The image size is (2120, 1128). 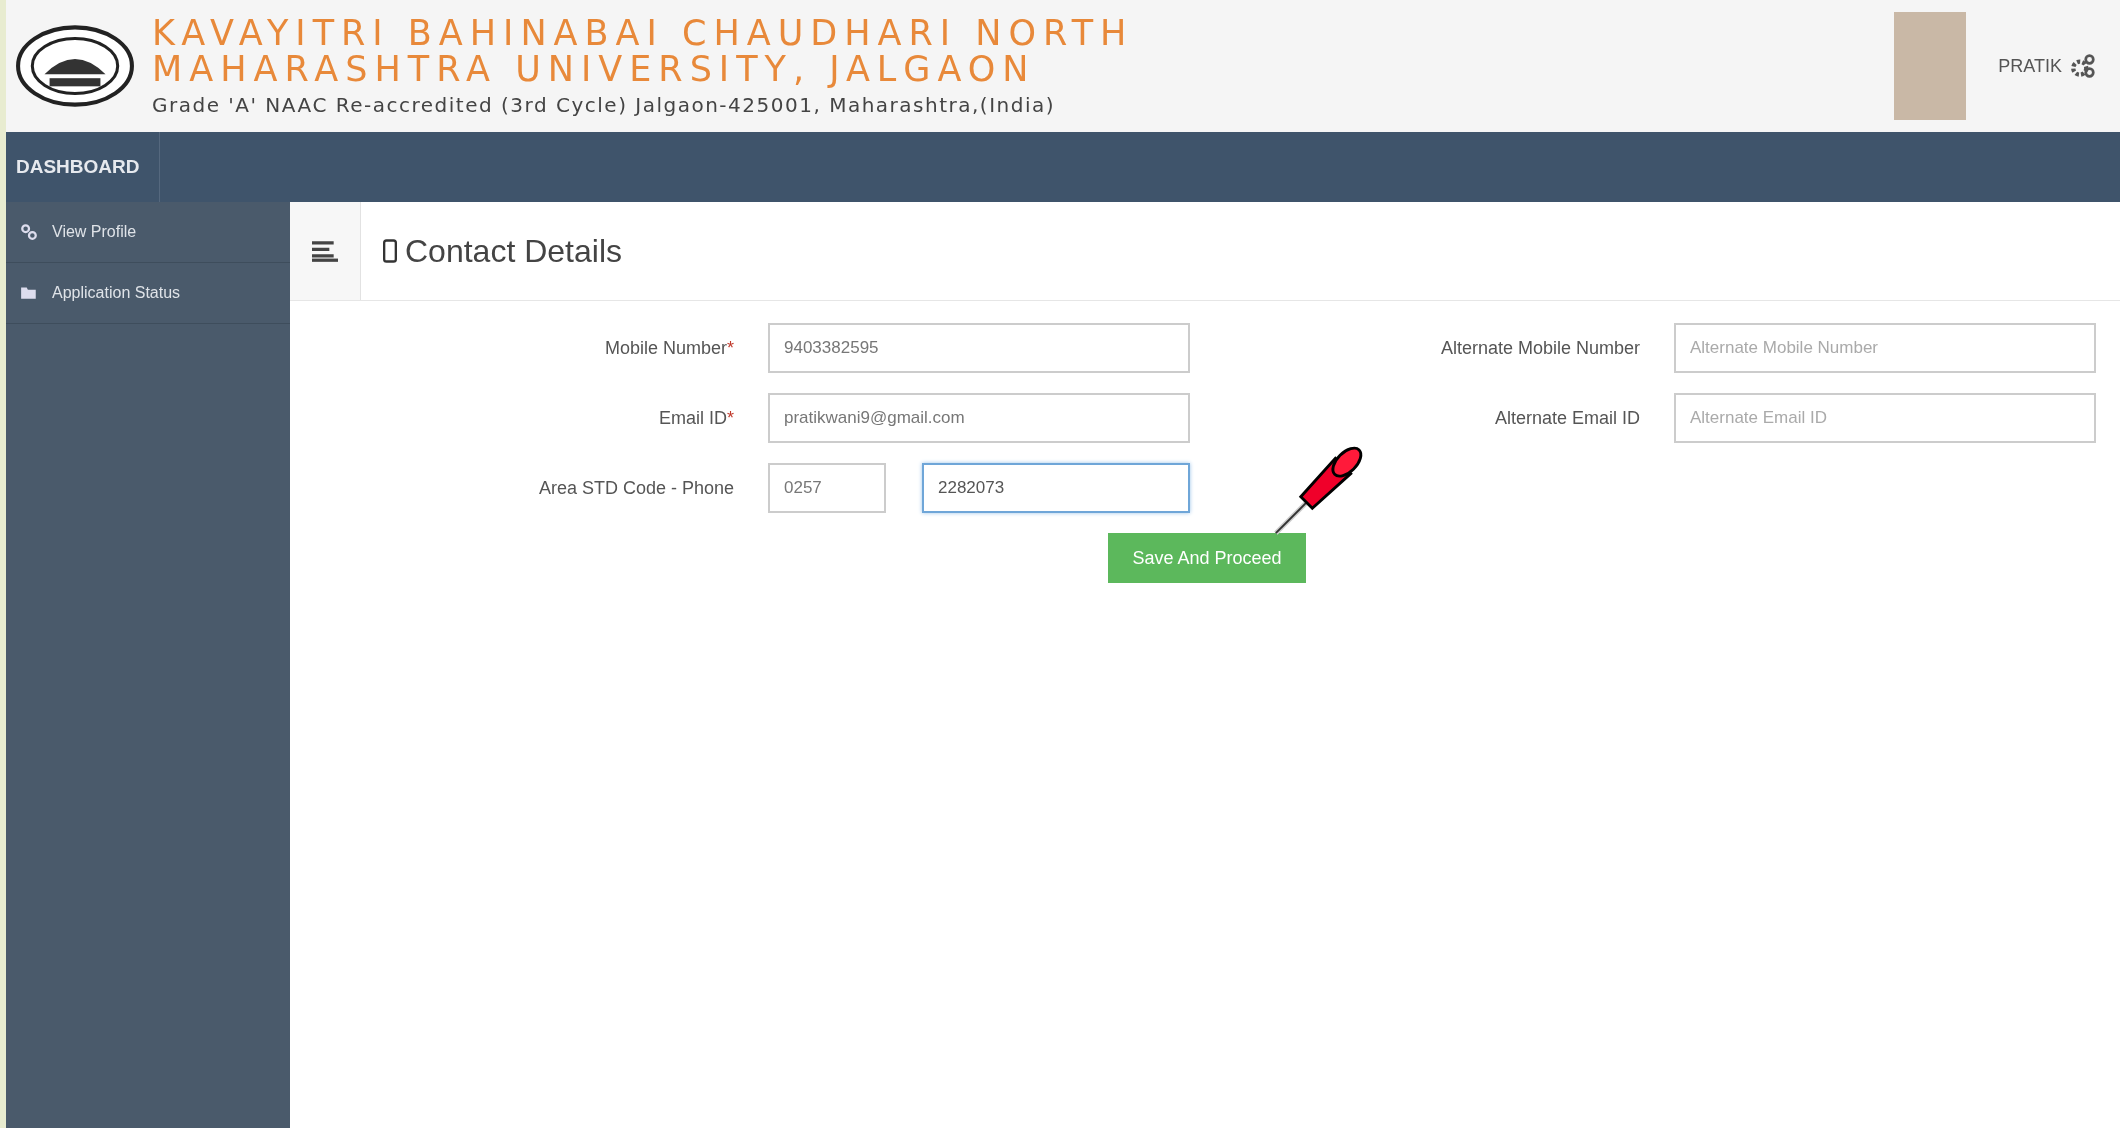 I want to click on input-field: pratikwani9@gmail.com, so click(x=979, y=418).